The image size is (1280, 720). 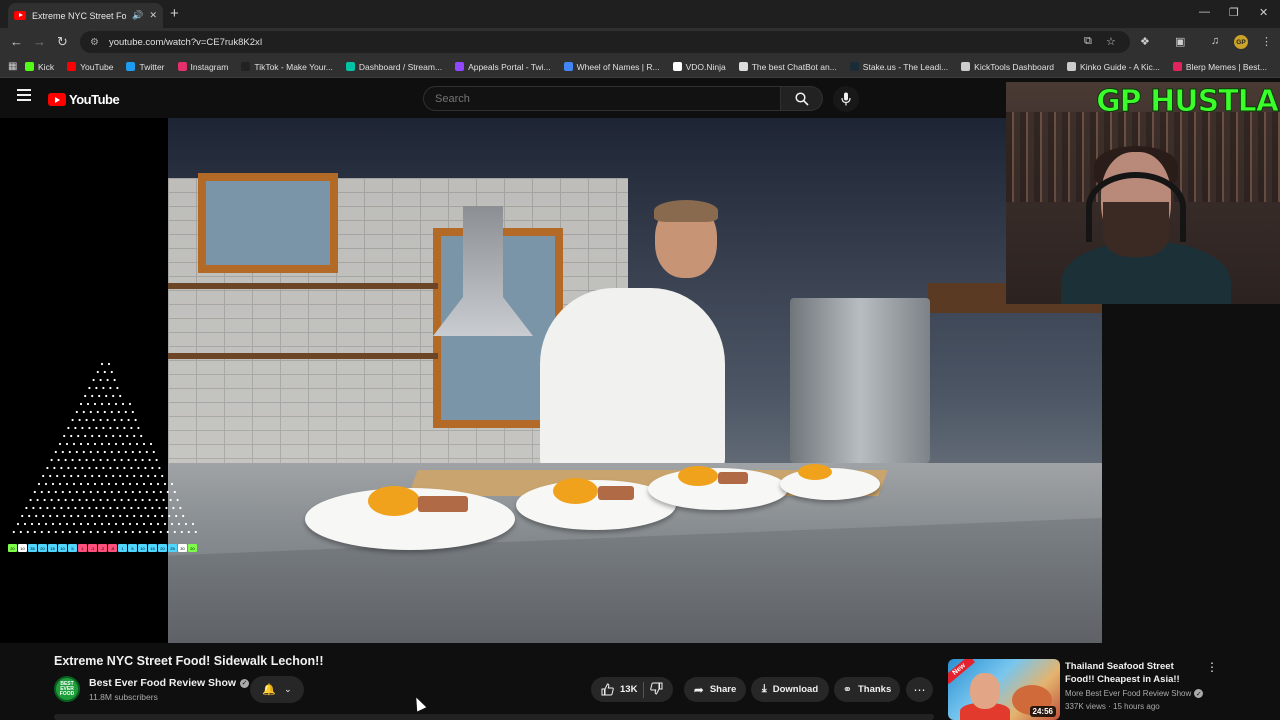 What do you see at coordinates (699, 67) in the screenshot?
I see `bookmark-item: VDO.Ninja` at bounding box center [699, 67].